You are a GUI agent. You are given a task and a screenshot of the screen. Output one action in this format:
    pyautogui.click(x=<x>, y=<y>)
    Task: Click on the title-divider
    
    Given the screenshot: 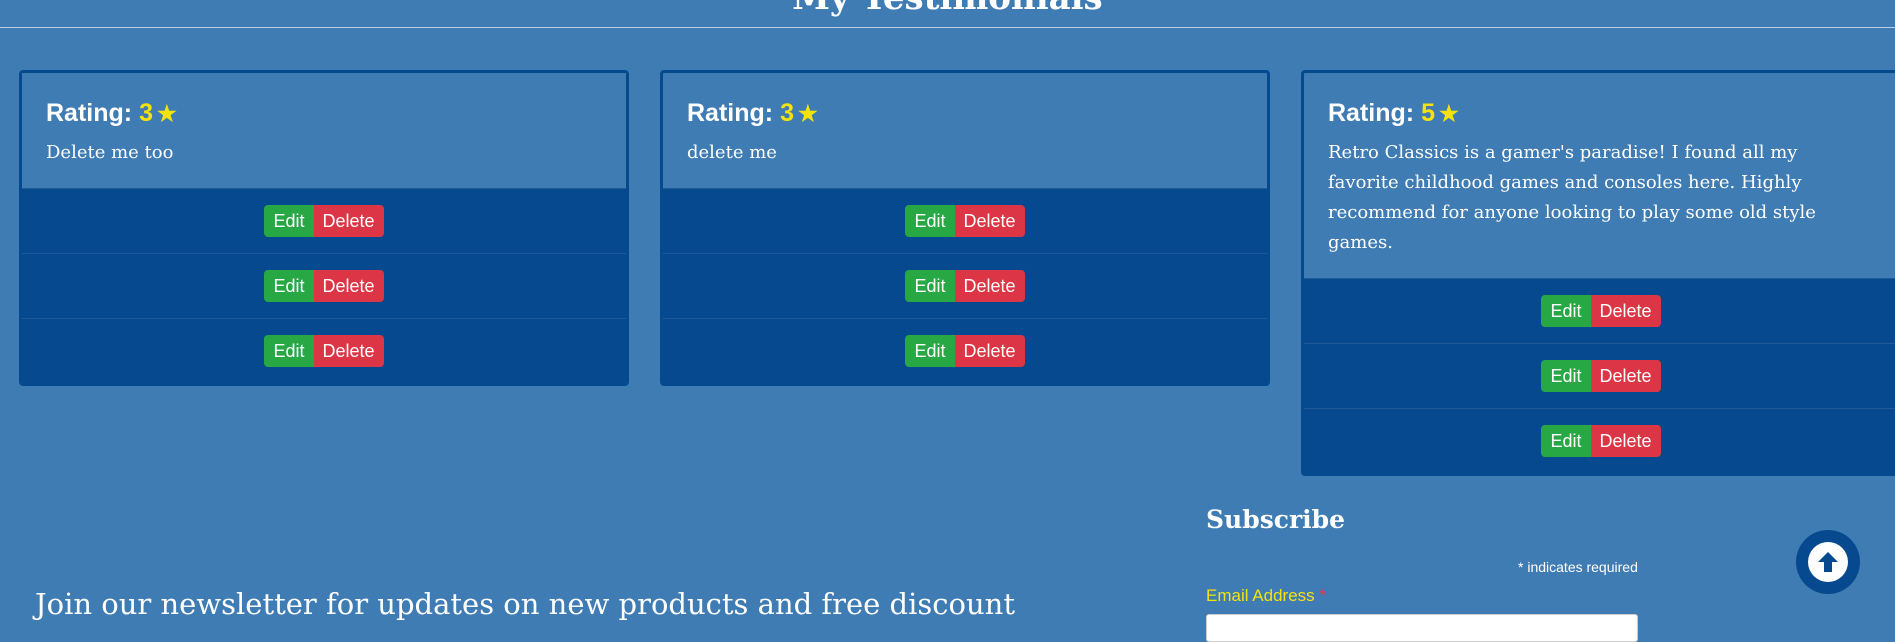 What is the action you would take?
    pyautogui.click(x=947, y=27)
    